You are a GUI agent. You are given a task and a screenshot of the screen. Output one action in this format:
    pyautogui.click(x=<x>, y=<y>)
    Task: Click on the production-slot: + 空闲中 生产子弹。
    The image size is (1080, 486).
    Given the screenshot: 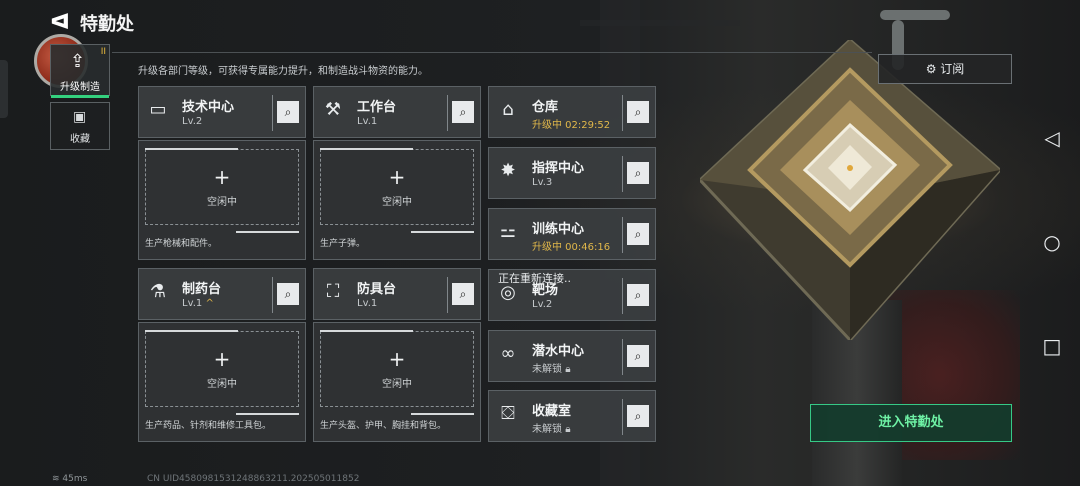 What is the action you would take?
    pyautogui.click(x=397, y=200)
    